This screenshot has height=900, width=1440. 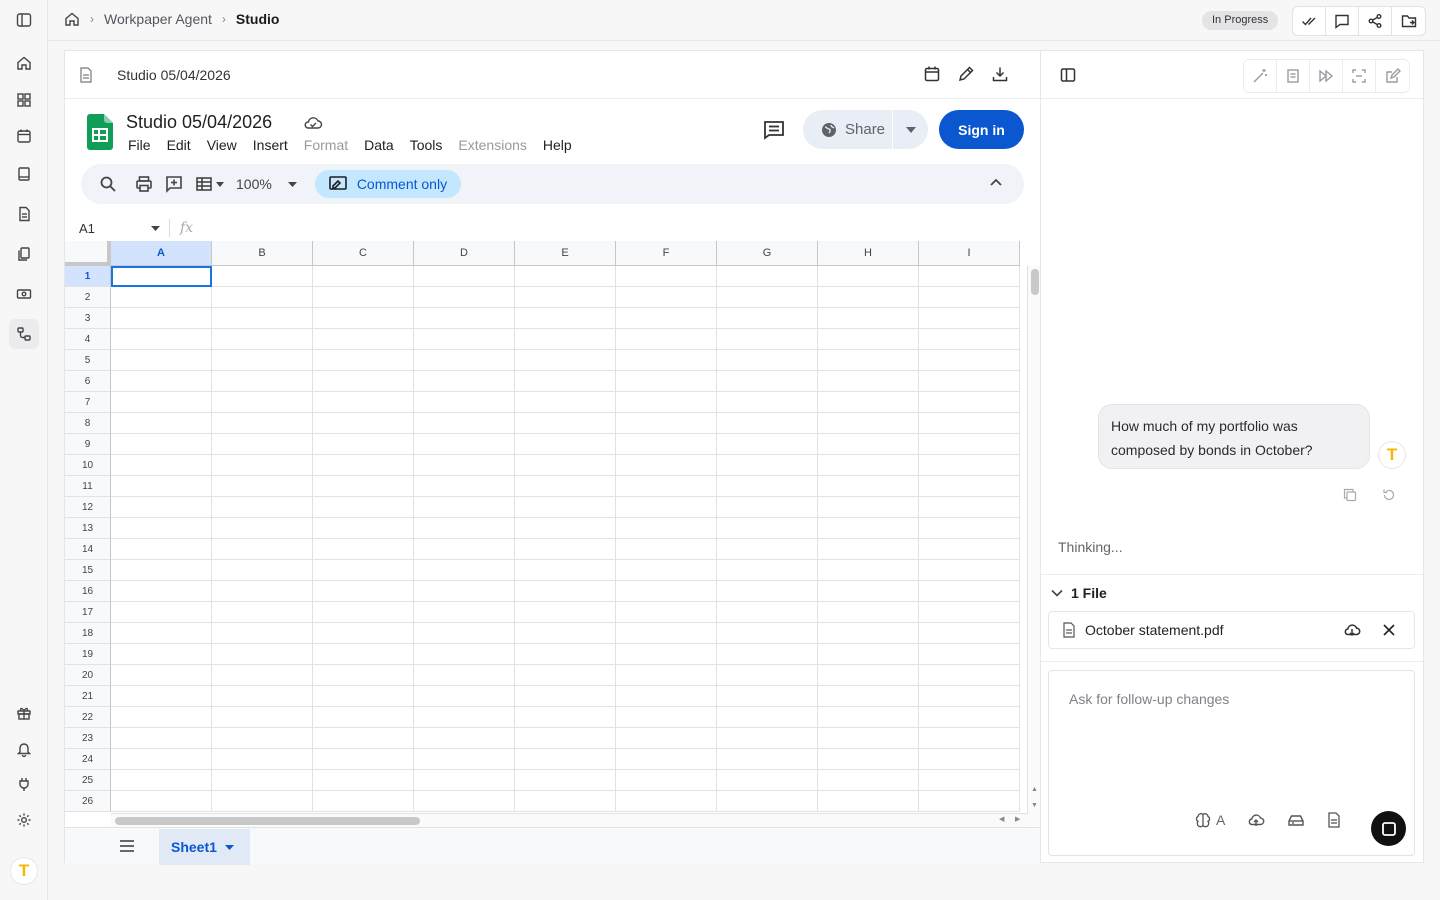 What do you see at coordinates (100, 132) in the screenshot?
I see `sheets-logo-icon` at bounding box center [100, 132].